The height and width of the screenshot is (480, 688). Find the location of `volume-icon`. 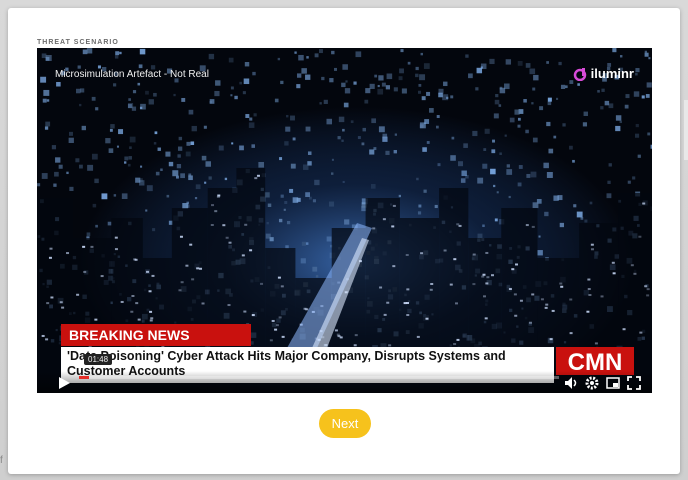

volume-icon is located at coordinates (571, 383).